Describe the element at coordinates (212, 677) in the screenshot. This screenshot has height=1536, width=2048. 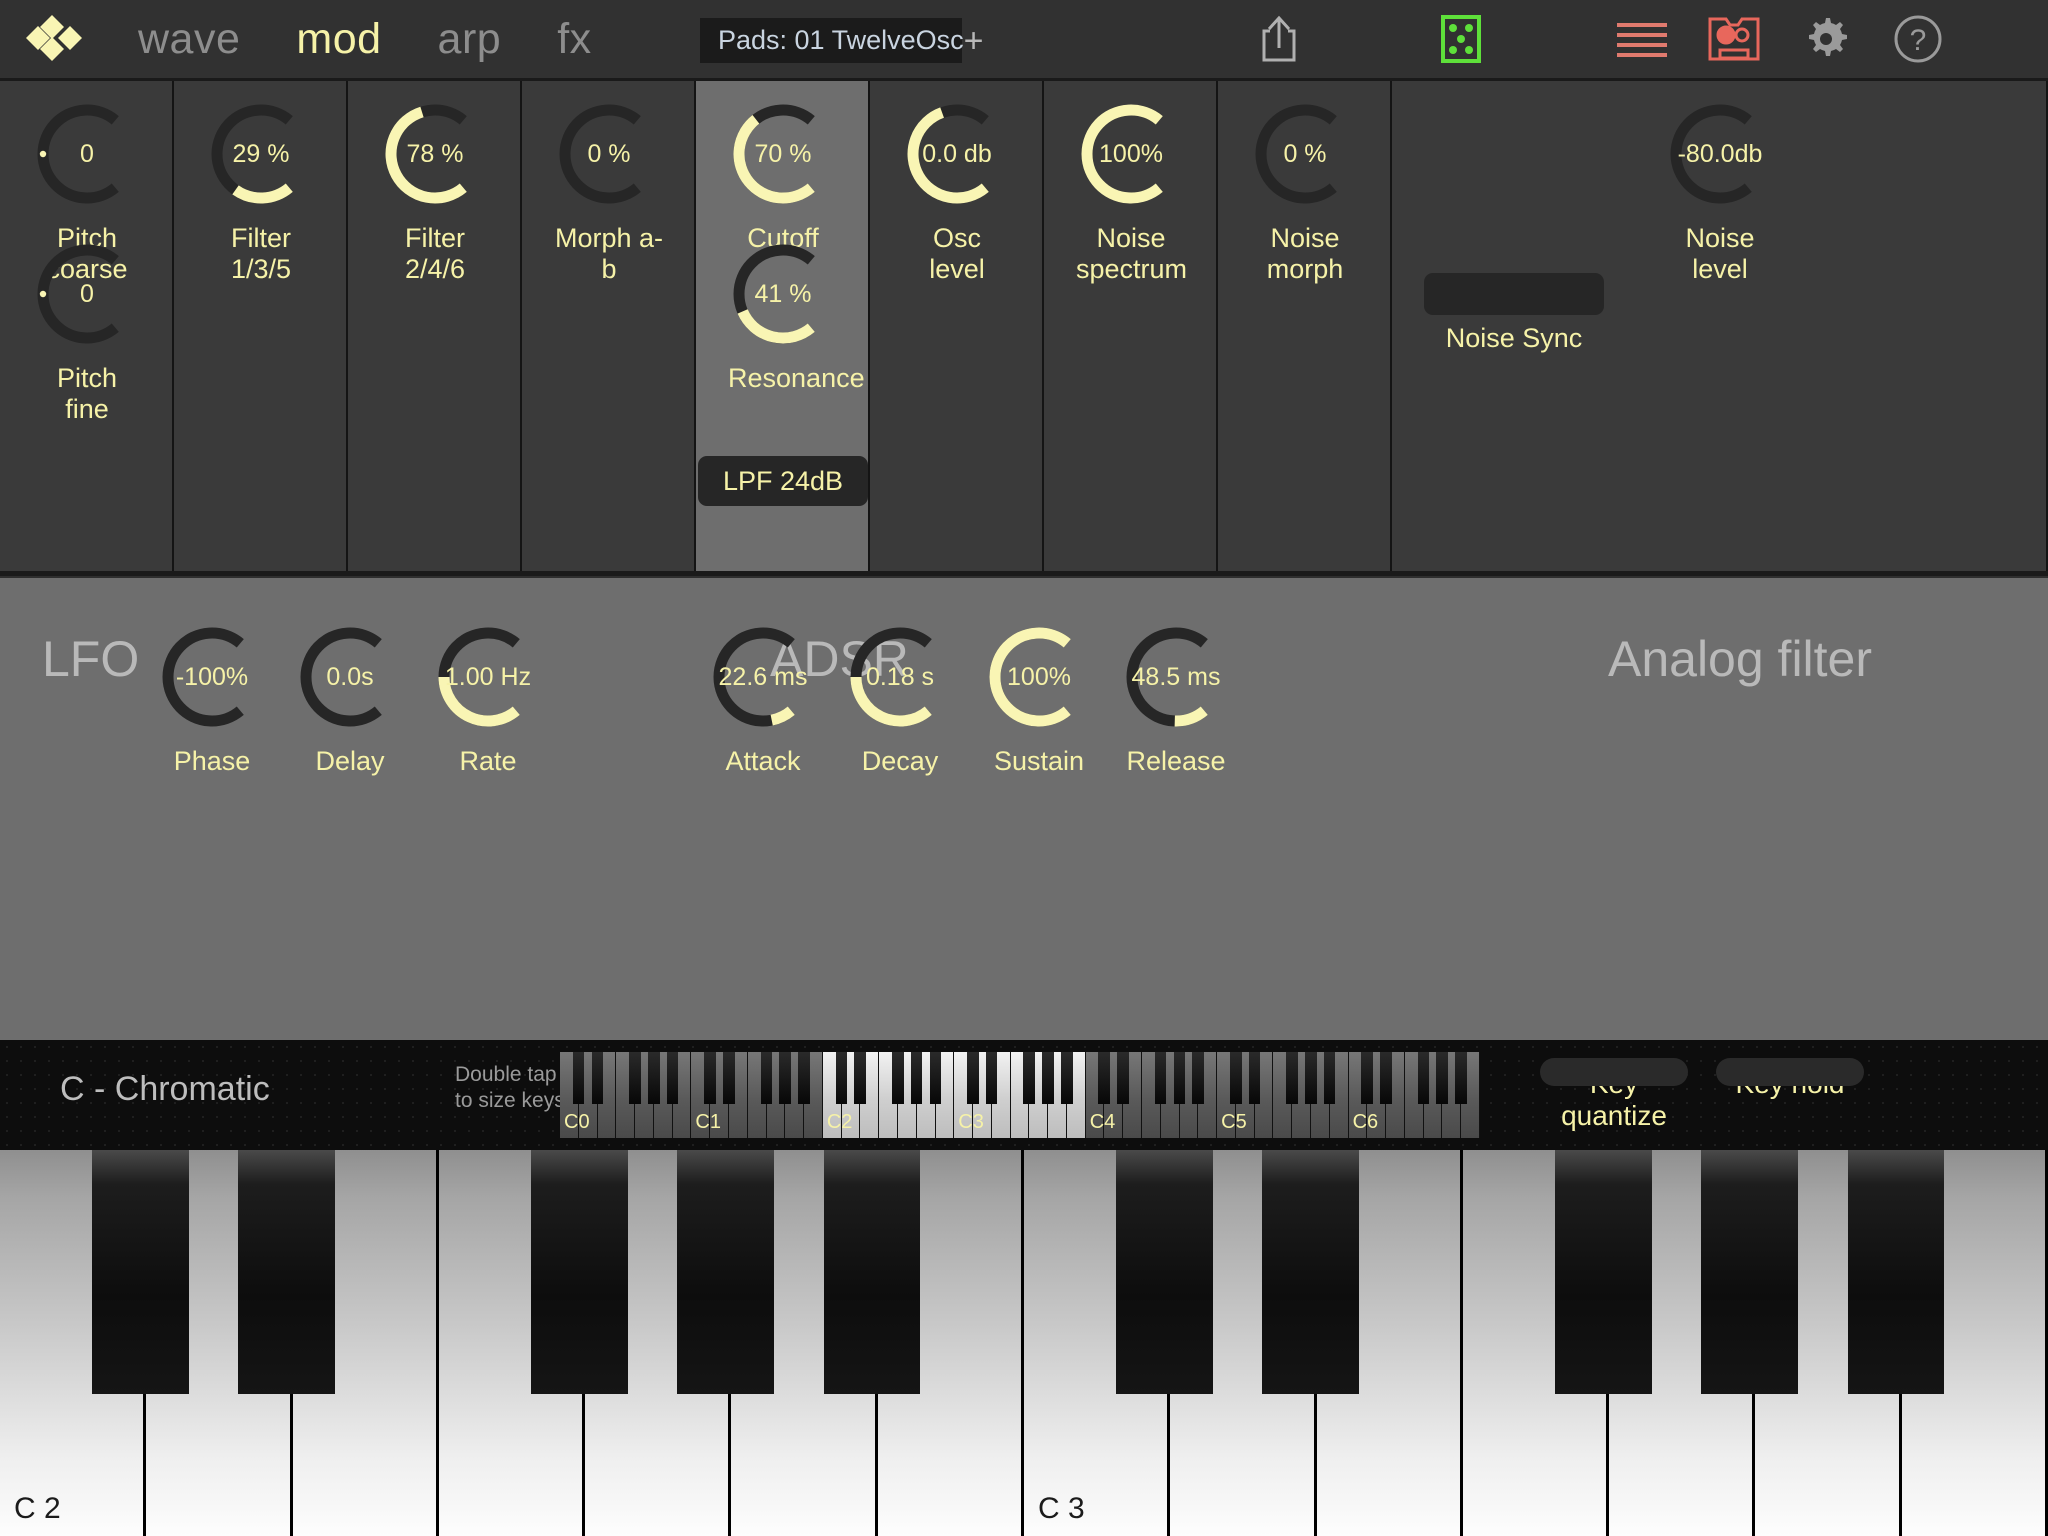
I see `knob-lfo-phase: -100%` at that location.